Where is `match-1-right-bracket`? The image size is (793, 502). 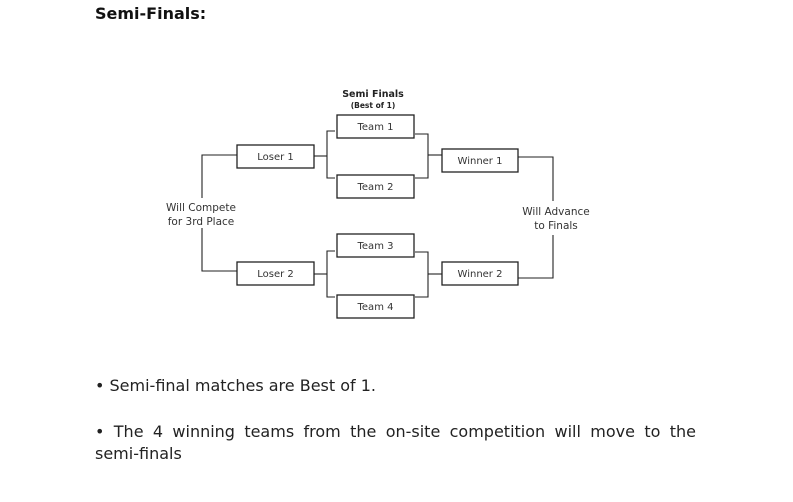 match-1-right-bracket is located at coordinates (422, 156).